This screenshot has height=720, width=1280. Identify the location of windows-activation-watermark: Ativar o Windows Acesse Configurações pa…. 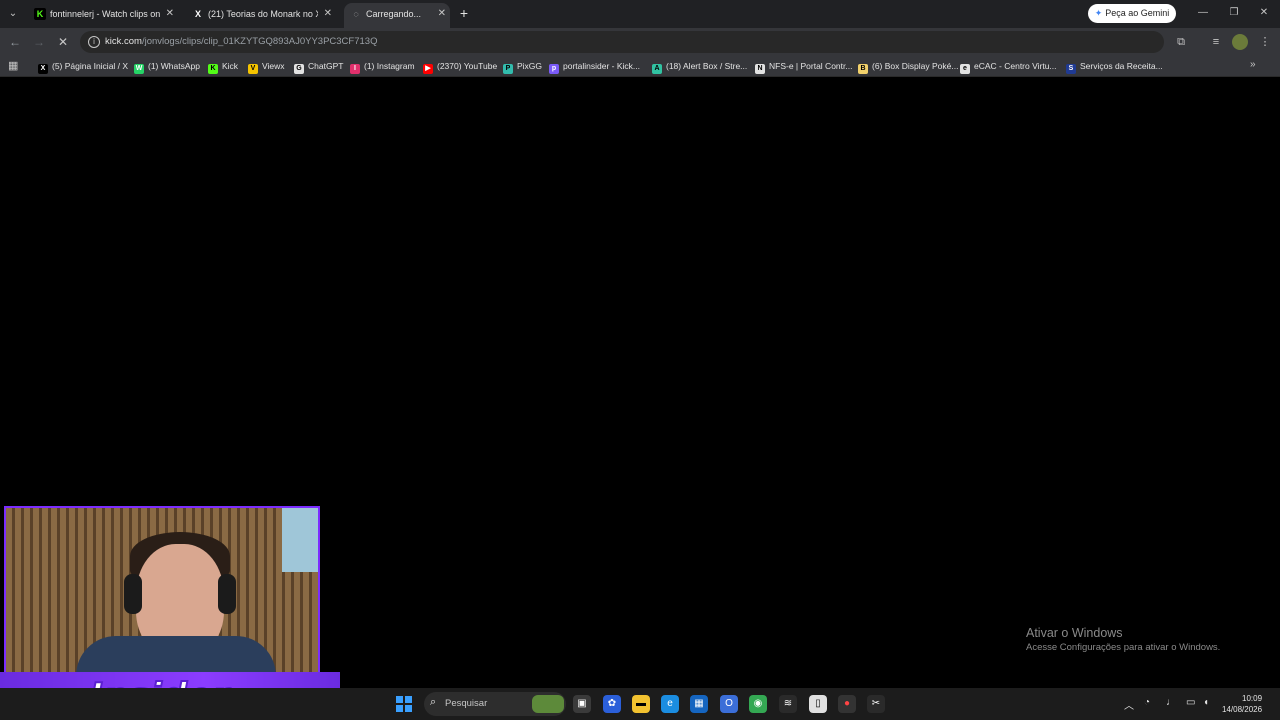
(1123, 639).